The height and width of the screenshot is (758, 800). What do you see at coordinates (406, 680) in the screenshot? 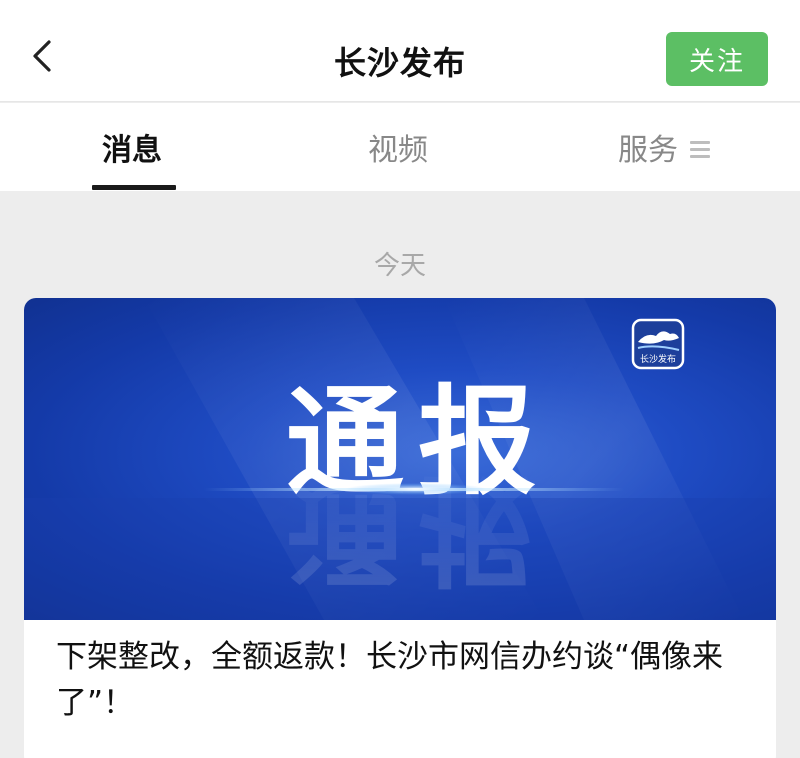
I see `article-headline: 下架整改，全额返款！长沙市网信办约谈“偶像来了”！` at bounding box center [406, 680].